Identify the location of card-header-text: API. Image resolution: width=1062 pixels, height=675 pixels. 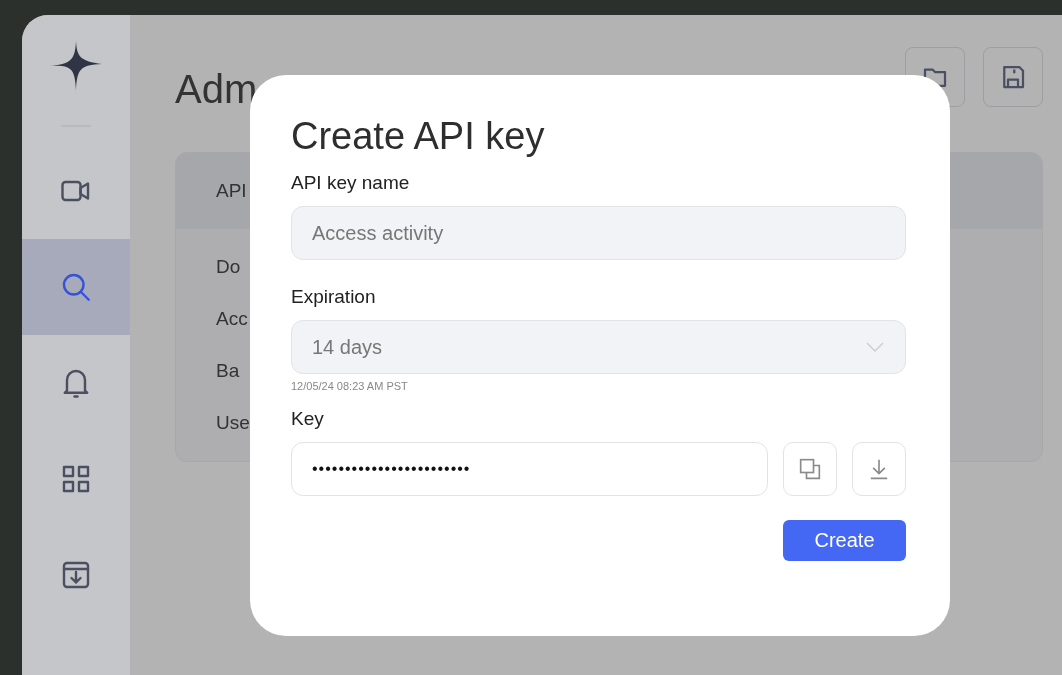
(231, 191).